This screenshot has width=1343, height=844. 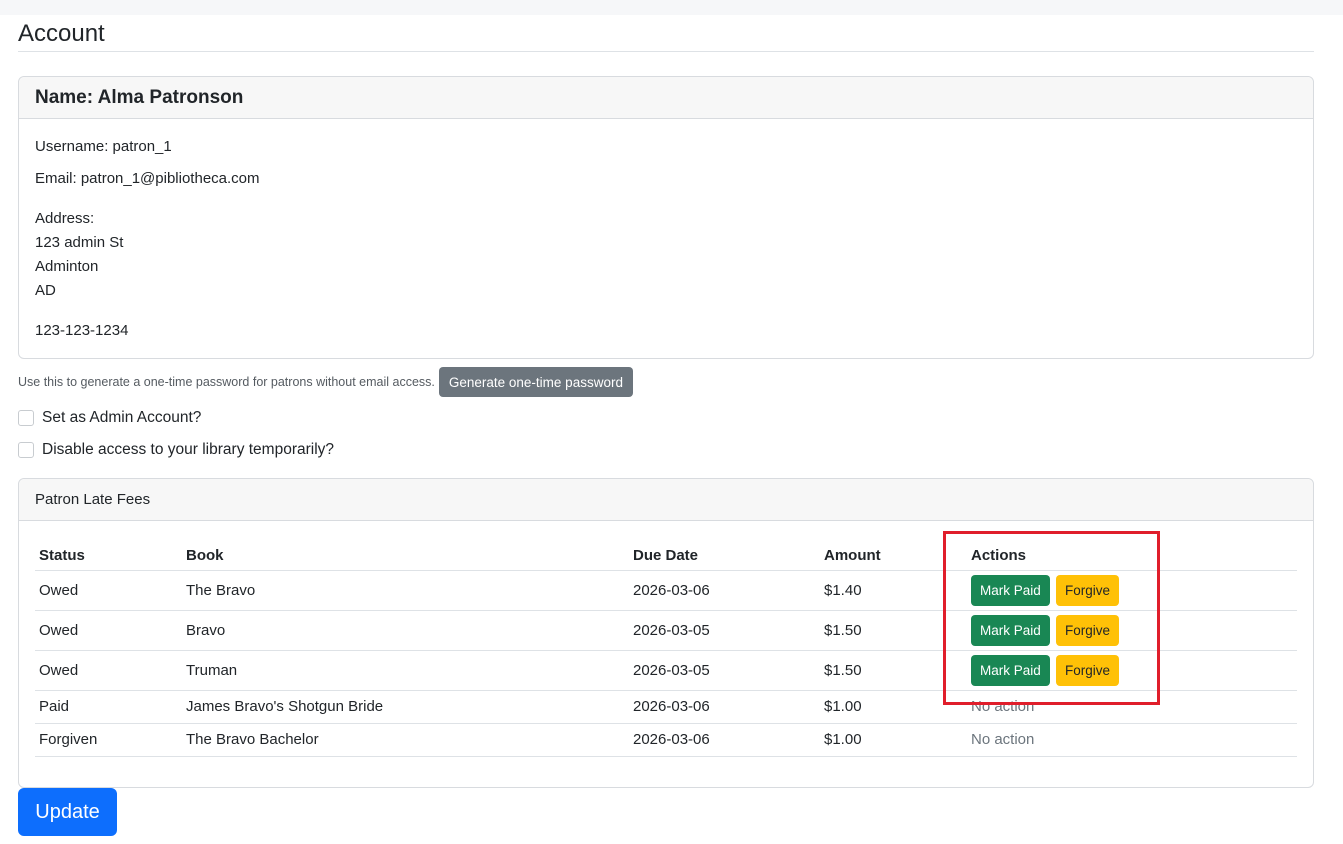 I want to click on page-title: Account, so click(x=666, y=35).